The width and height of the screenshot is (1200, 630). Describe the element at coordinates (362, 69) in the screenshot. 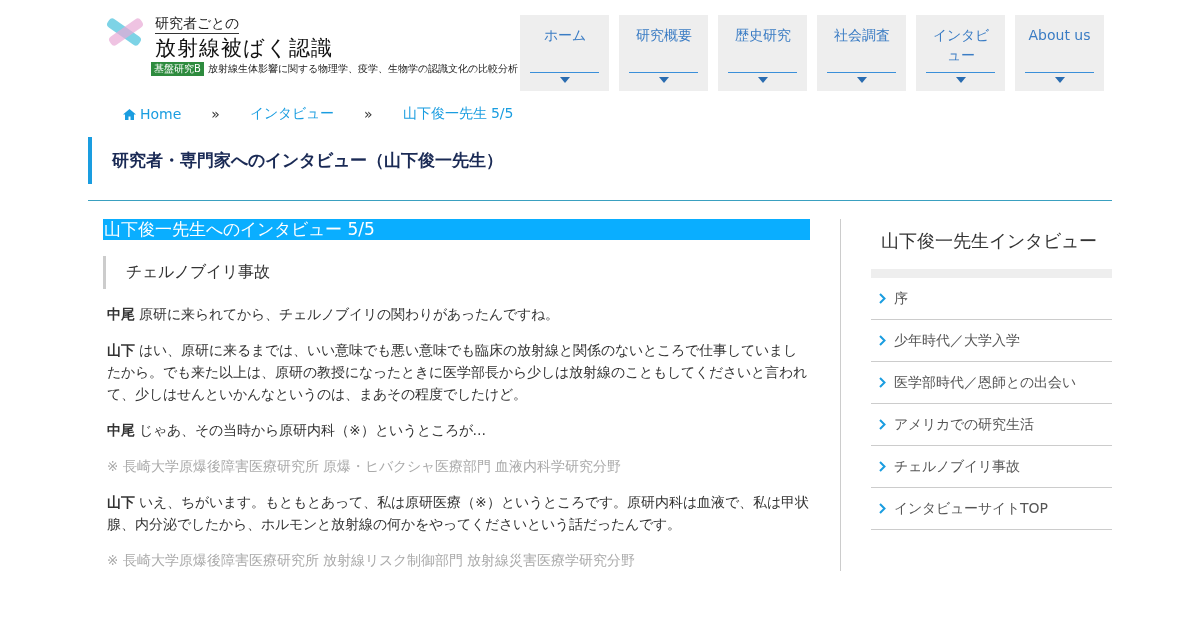

I see `logo-subtitle: 放射線生体影響に関する物理学、疫学、生物学の認識文化の比較分析` at that location.